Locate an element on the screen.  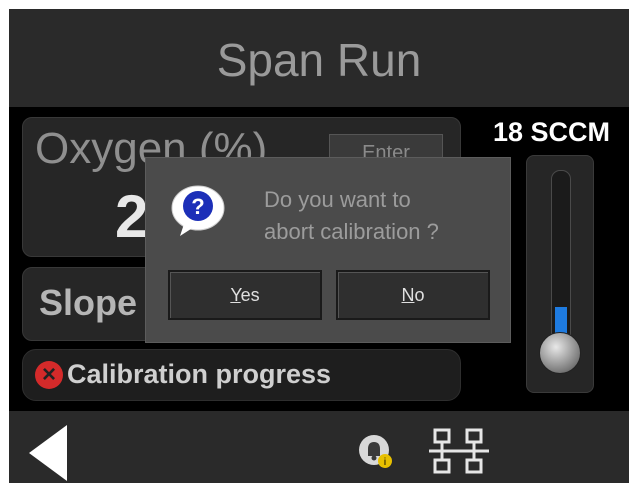
dialog-message-line1: Do you want to is located at coordinates (337, 199).